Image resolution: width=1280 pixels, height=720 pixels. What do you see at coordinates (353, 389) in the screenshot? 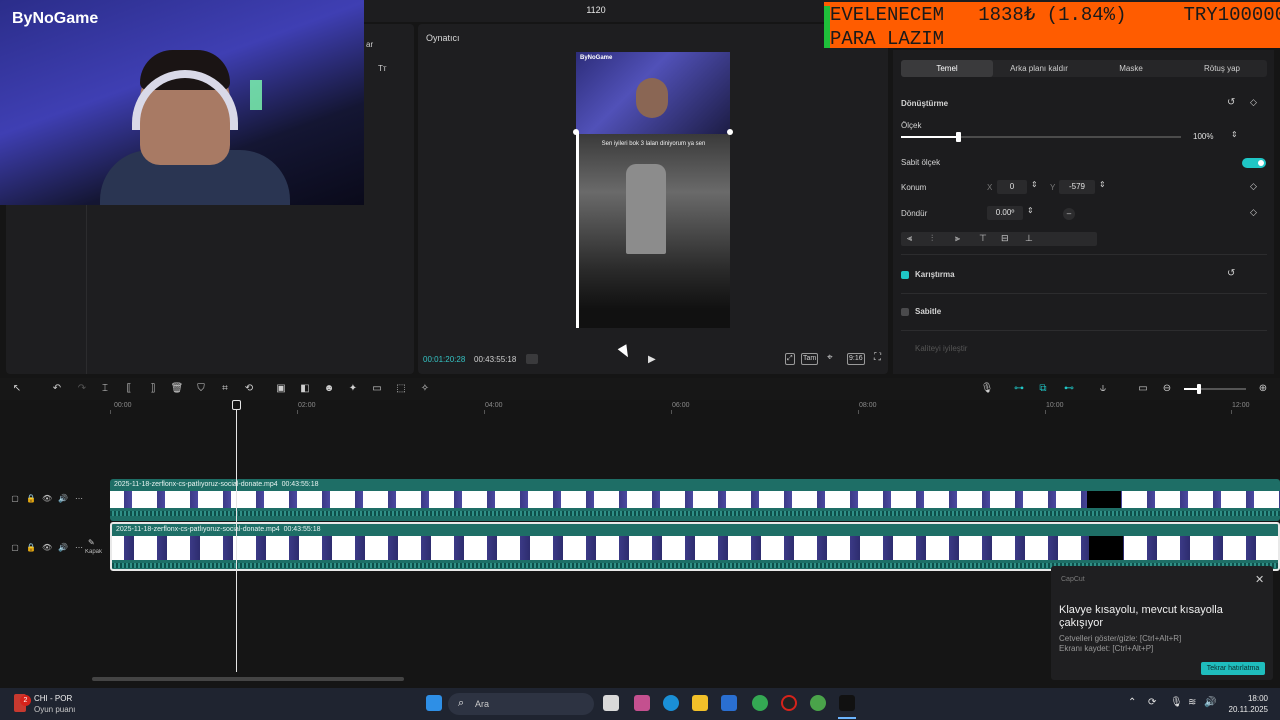
I see `magic-wand-icon: ✦` at bounding box center [353, 389].